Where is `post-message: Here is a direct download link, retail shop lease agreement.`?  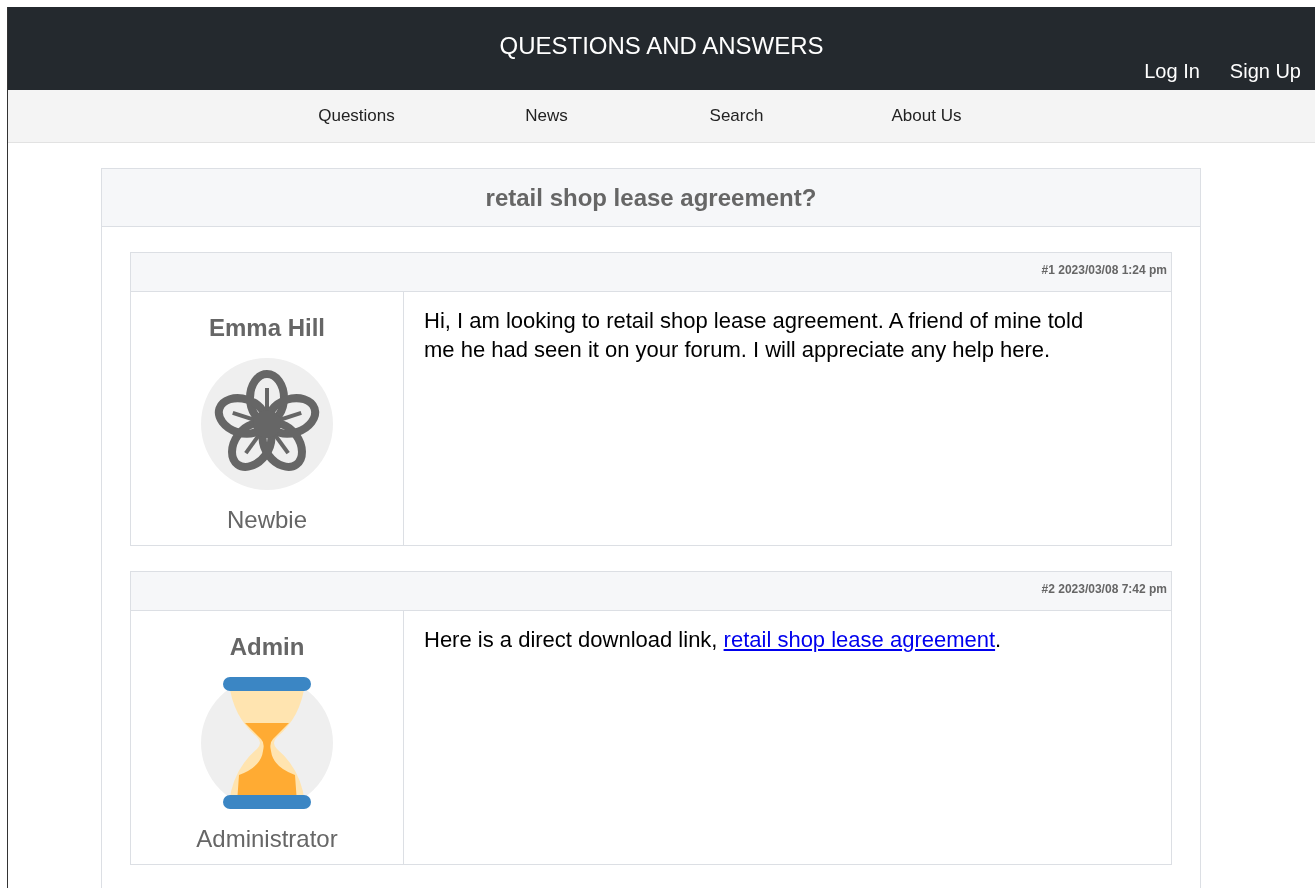 post-message: Here is a direct download link, retail shop lease agreement. is located at coordinates (713, 640).